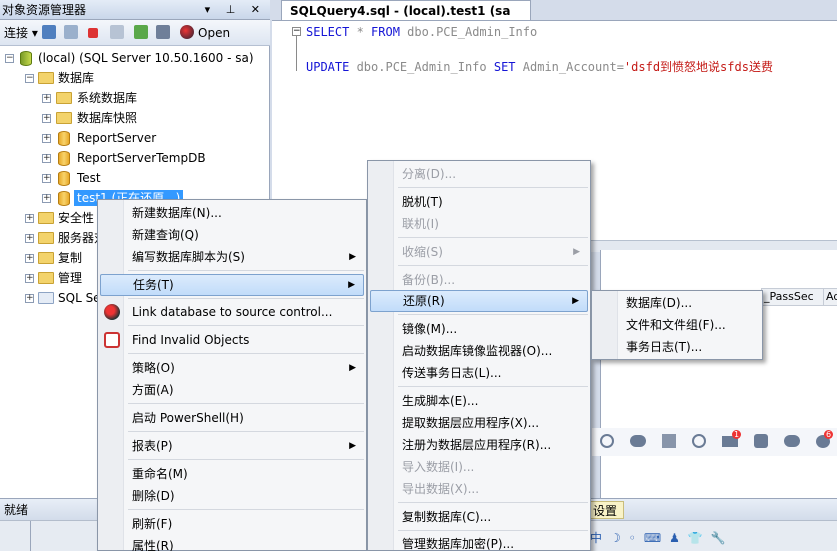 The height and width of the screenshot is (551, 837). What do you see at coordinates (232, 418) in the screenshot?
I see `menu-item-start-powershell: 启动 PowerShell(H)` at bounding box center [232, 418].